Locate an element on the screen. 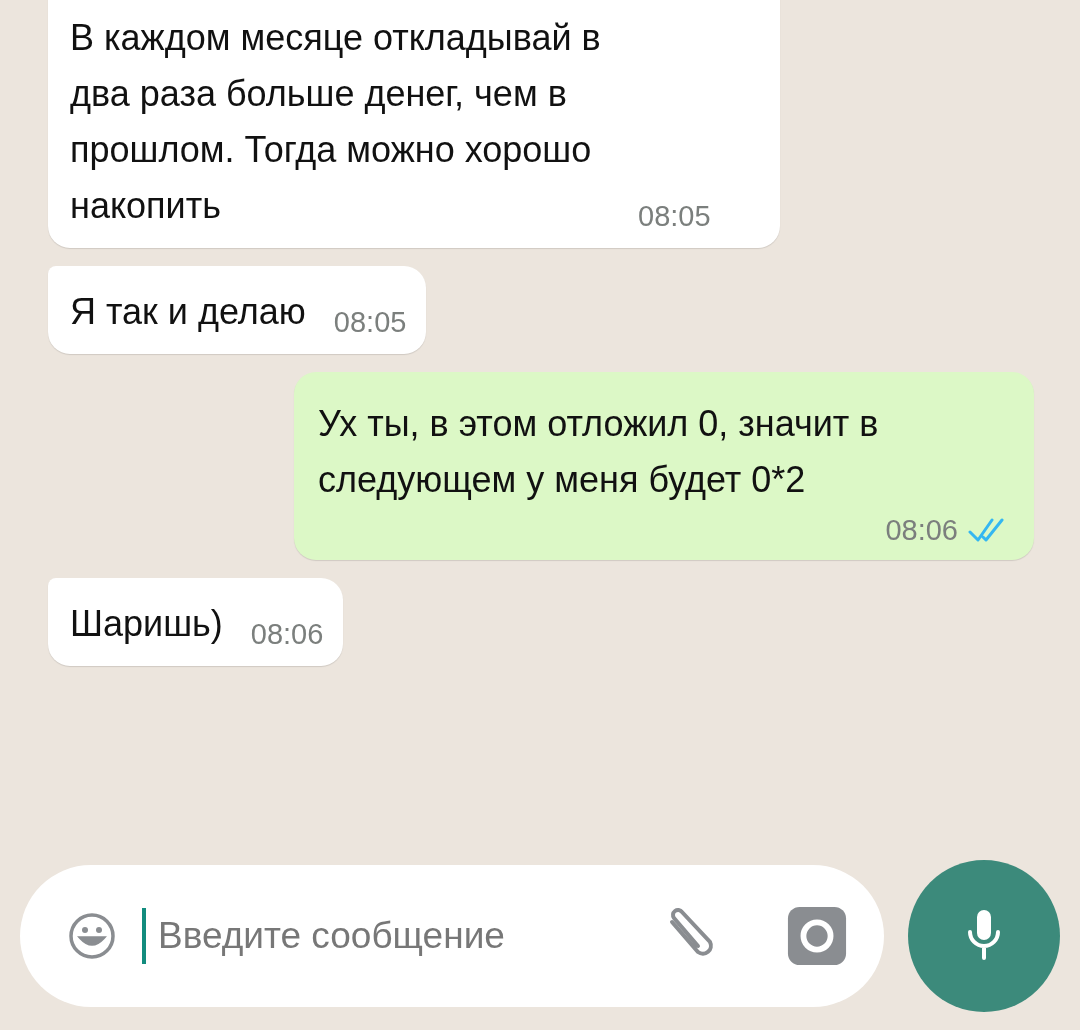 This screenshot has width=1080, height=1030. emoji-icon is located at coordinates (92, 936).